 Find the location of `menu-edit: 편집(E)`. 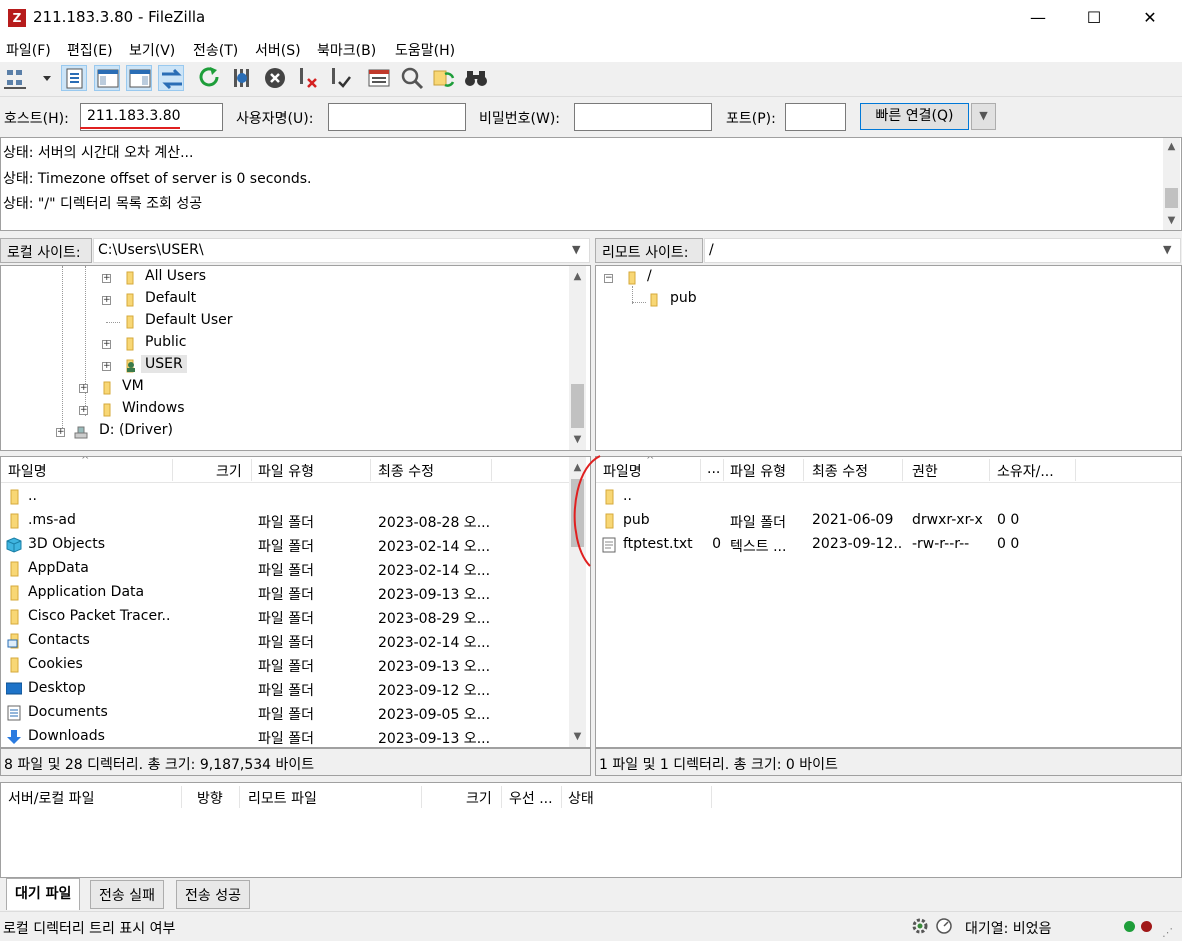

menu-edit: 편집(E) is located at coordinates (90, 50).